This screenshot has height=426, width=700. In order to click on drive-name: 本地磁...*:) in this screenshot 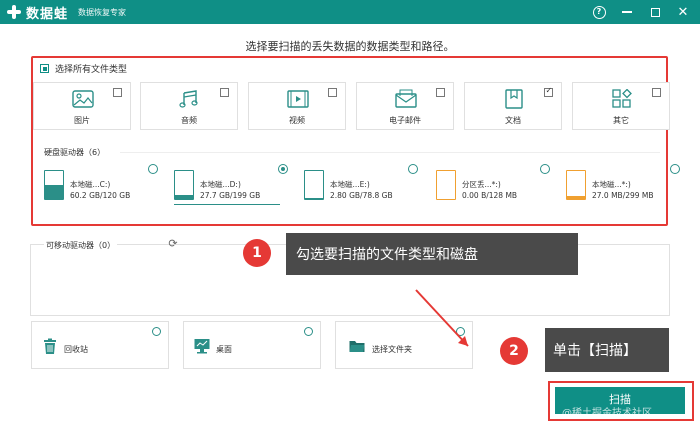, I will do `click(611, 184)`.